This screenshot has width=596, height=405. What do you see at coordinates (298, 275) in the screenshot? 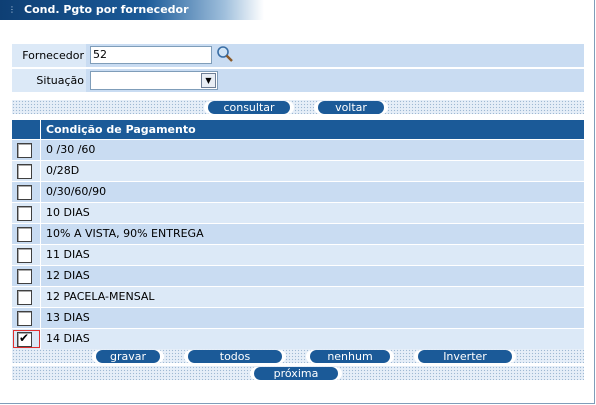
I see `table-row: 12 DIAS` at bounding box center [298, 275].